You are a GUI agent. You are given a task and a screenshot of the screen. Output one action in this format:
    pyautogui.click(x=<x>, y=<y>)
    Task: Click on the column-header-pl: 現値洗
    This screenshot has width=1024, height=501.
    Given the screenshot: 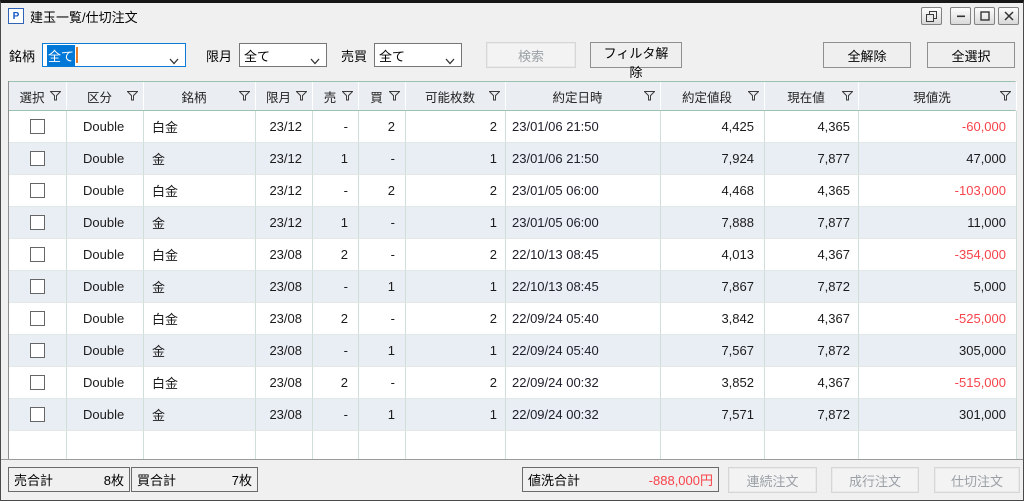 What is the action you would take?
    pyautogui.click(x=938, y=96)
    